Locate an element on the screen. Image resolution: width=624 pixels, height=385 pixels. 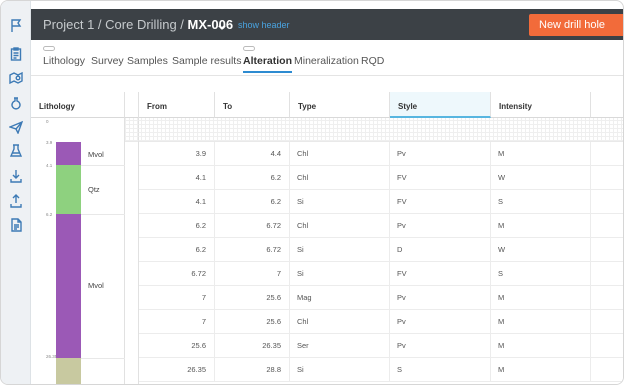
cell-to: 28.8 is located at coordinates (252, 370).